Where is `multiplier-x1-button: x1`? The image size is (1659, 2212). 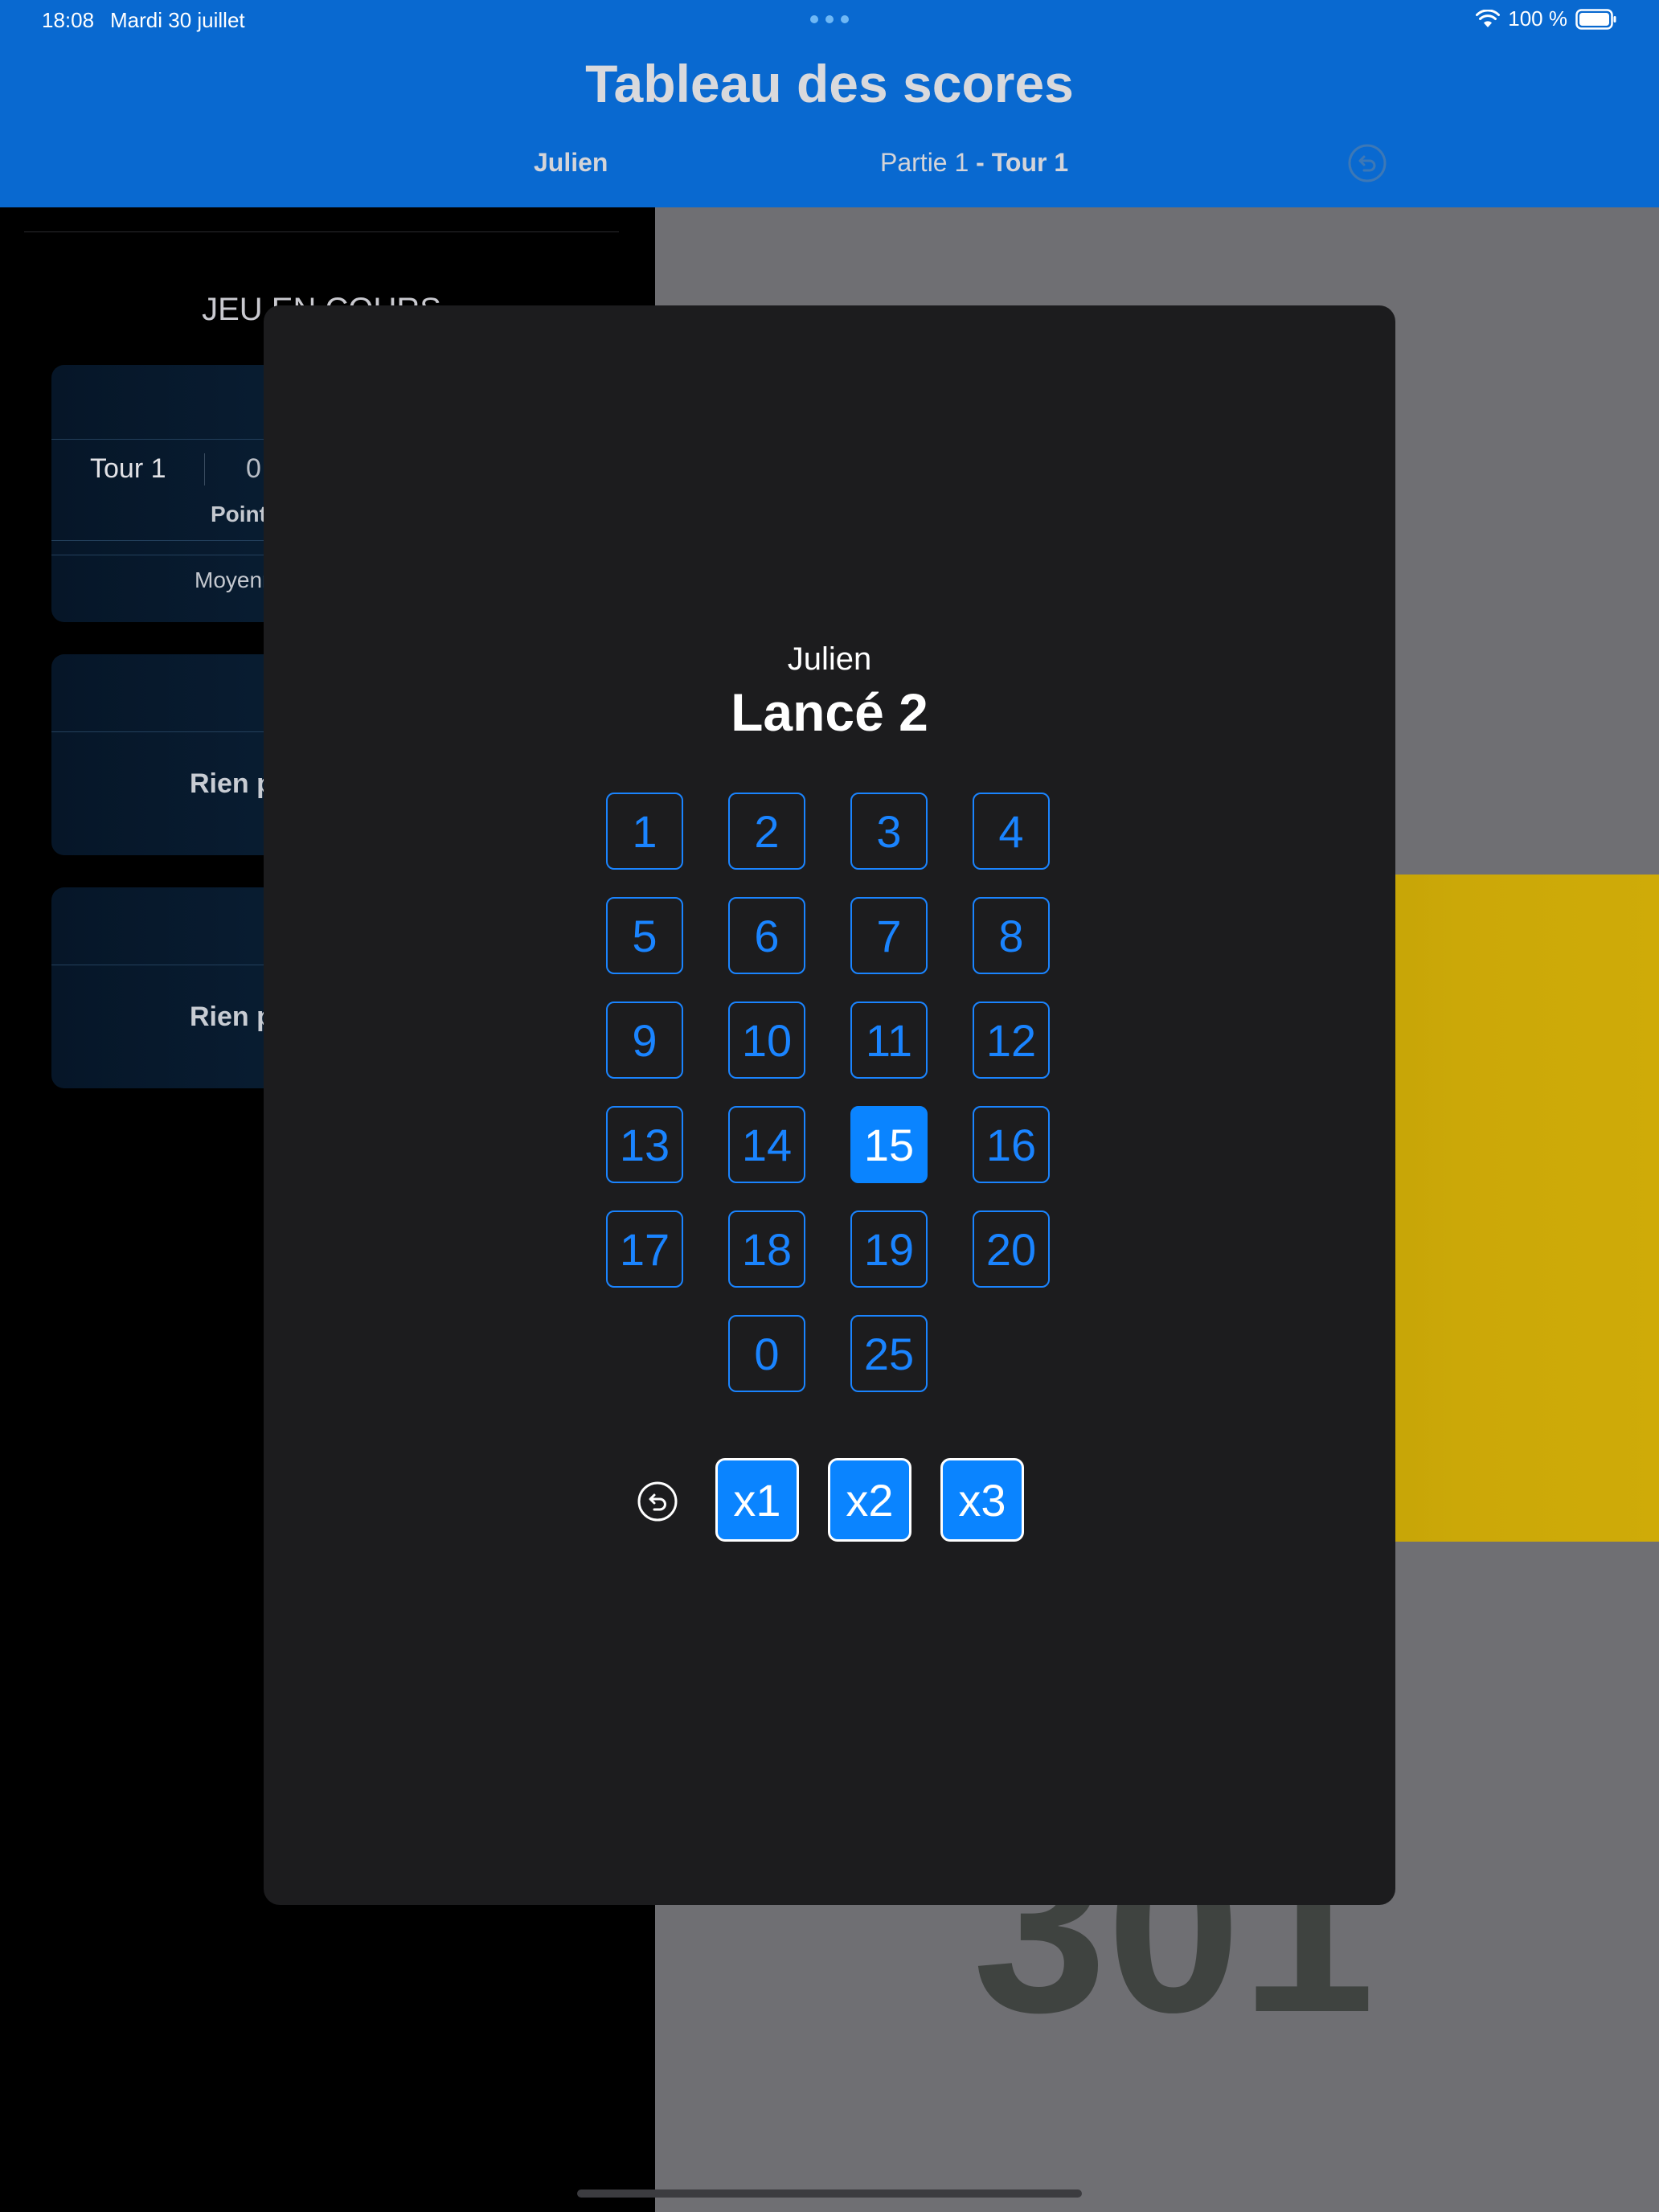
multiplier-x1-button: x1 is located at coordinates (757, 1500).